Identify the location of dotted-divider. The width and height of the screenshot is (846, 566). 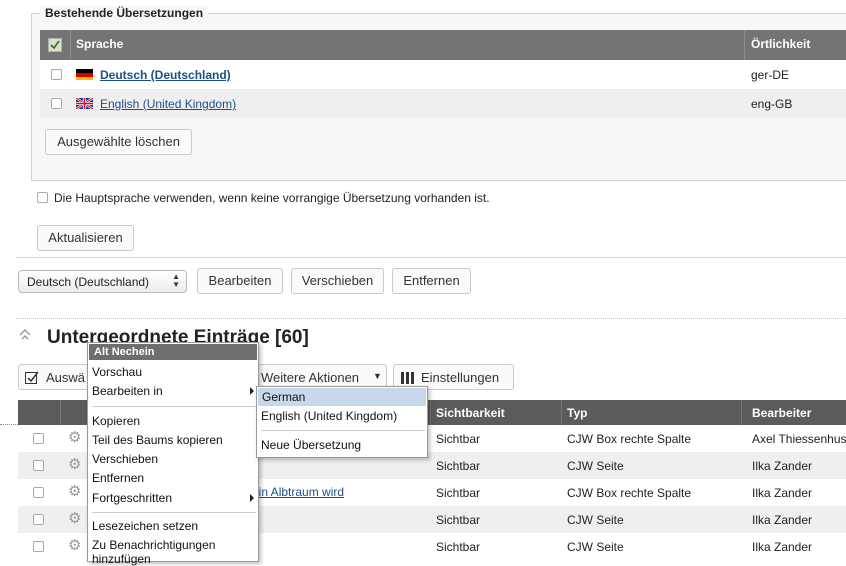
(431, 318).